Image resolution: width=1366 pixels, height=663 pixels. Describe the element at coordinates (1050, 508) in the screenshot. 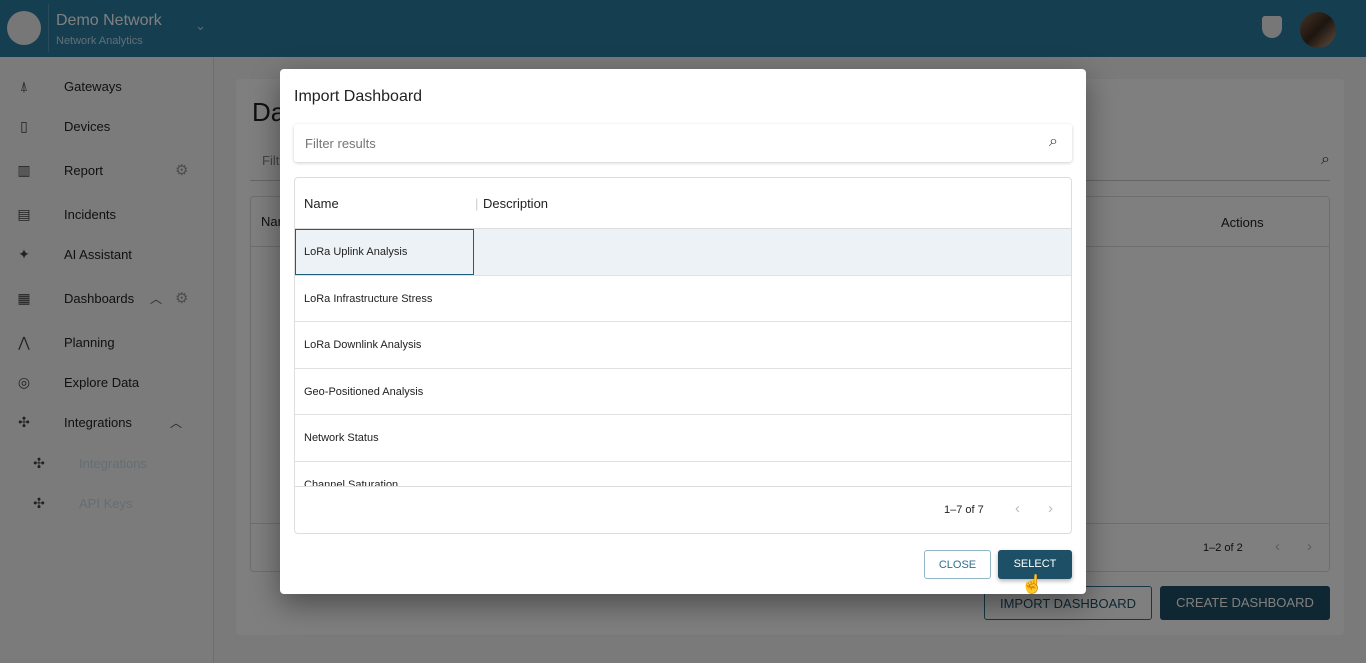

I see `next-page-icon: ›` at that location.